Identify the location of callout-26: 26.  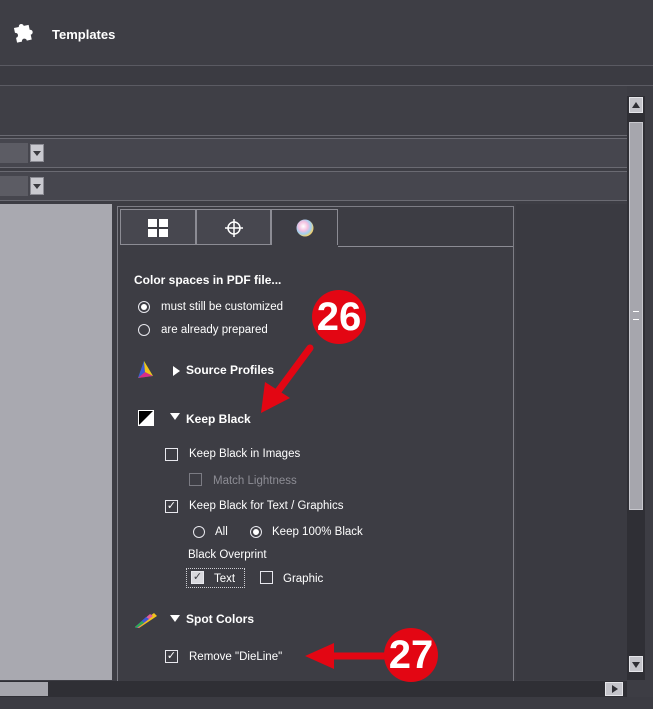
(339, 317).